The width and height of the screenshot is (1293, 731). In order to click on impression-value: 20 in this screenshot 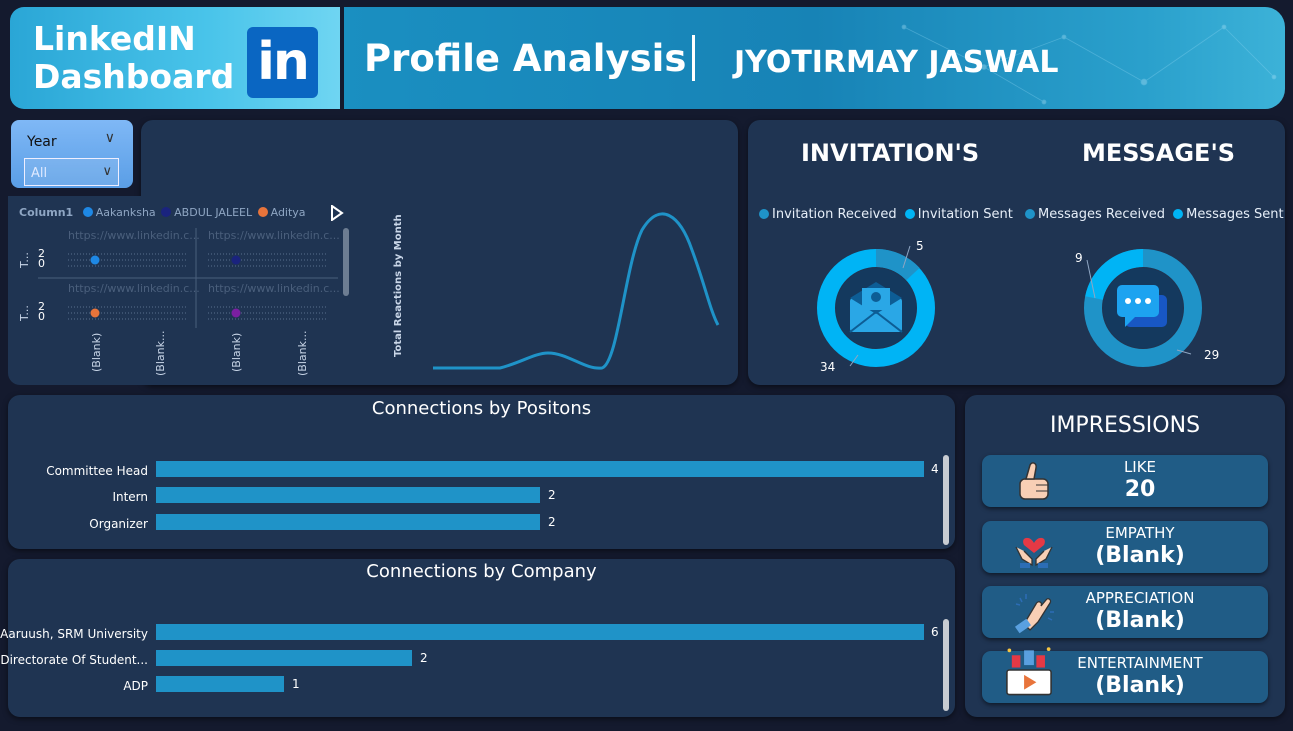, I will do `click(1140, 489)`.